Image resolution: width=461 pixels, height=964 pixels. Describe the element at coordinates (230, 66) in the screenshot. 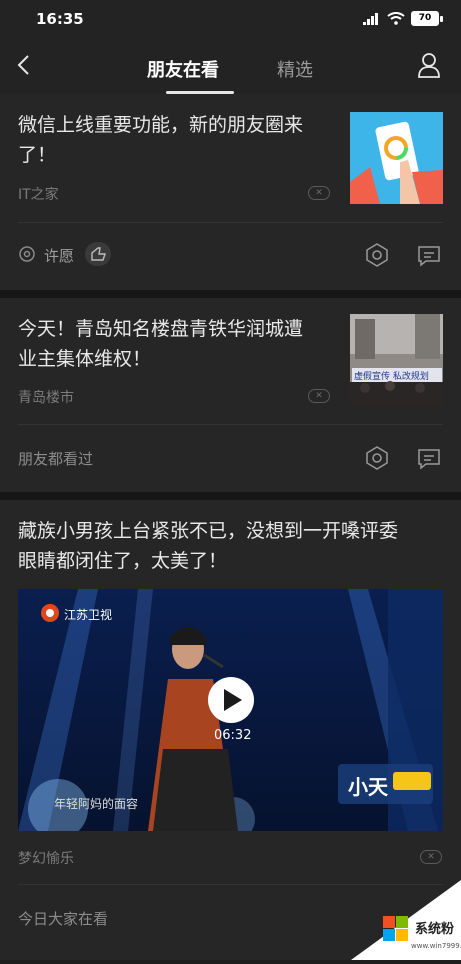

I see `top-nav: 朋友在看 精选` at that location.